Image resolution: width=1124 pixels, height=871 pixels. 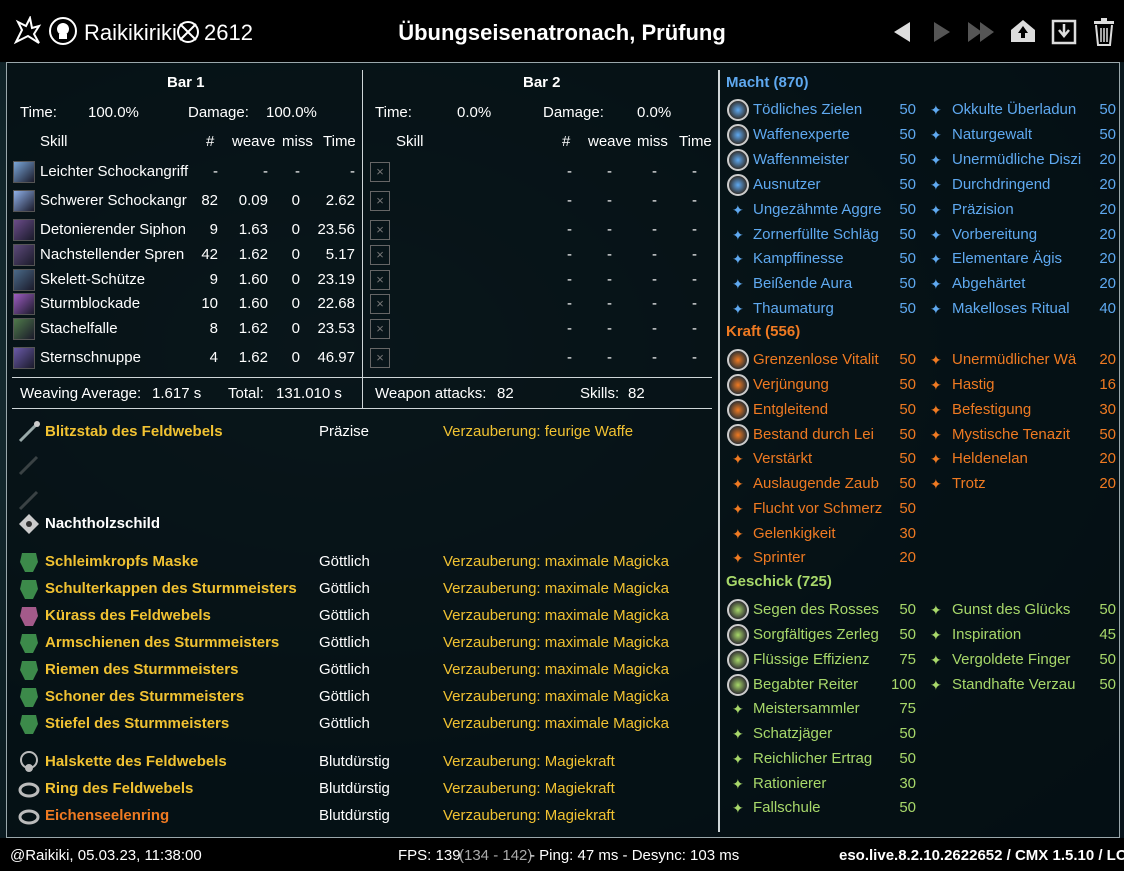 I want to click on gear-name: Kürass des Feldwebels, so click(x=128, y=615).